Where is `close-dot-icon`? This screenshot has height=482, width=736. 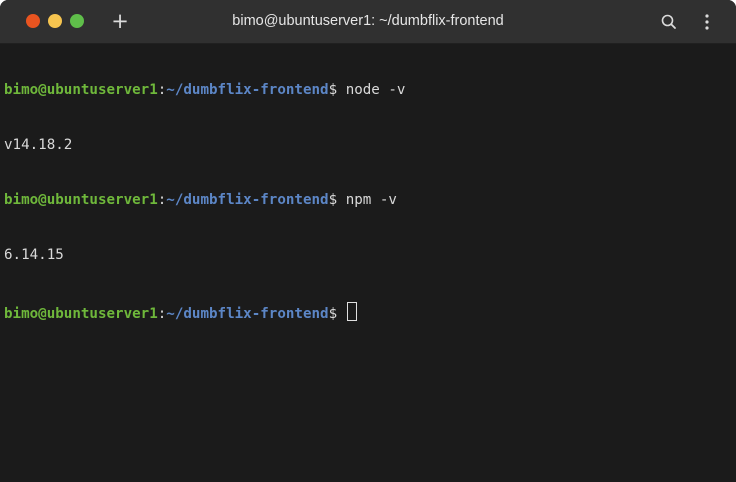 close-dot-icon is located at coordinates (33, 21).